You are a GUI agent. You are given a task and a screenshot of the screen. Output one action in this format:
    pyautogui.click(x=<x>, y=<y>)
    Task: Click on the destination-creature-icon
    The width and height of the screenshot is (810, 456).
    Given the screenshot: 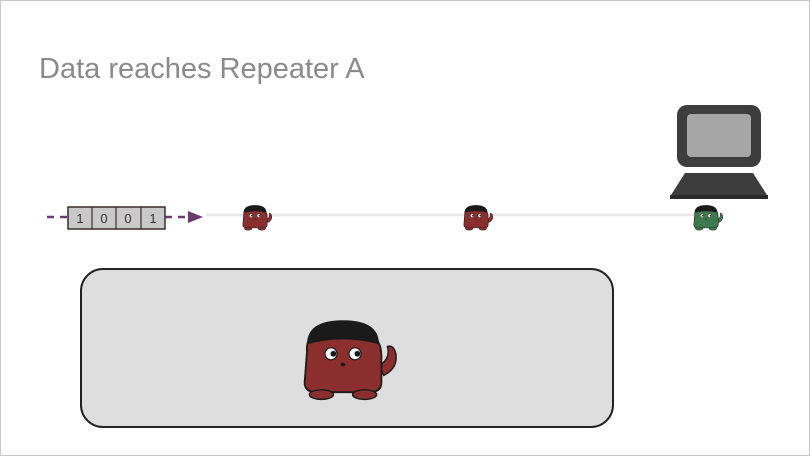 What is the action you would take?
    pyautogui.click(x=708, y=217)
    